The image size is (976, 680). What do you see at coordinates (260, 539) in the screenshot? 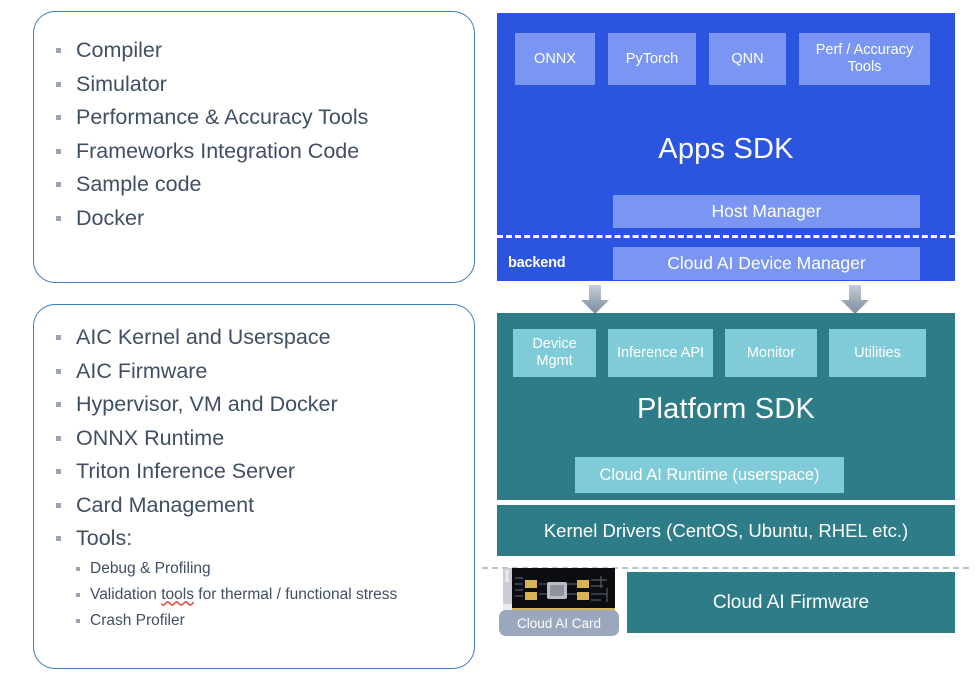
I see `list-item: Tools:` at bounding box center [260, 539].